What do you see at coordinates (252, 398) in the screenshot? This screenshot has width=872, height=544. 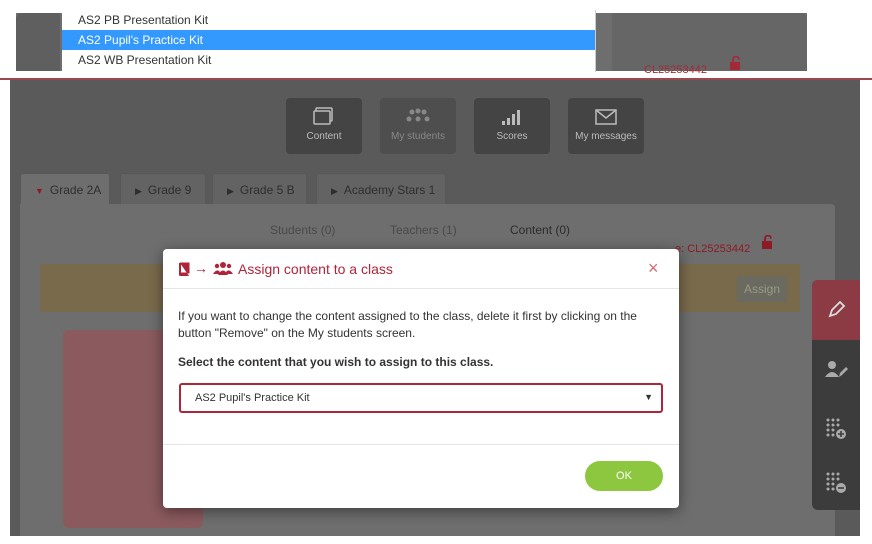 I see `content-select-value: AS2 Pupil's Practice Kit` at bounding box center [252, 398].